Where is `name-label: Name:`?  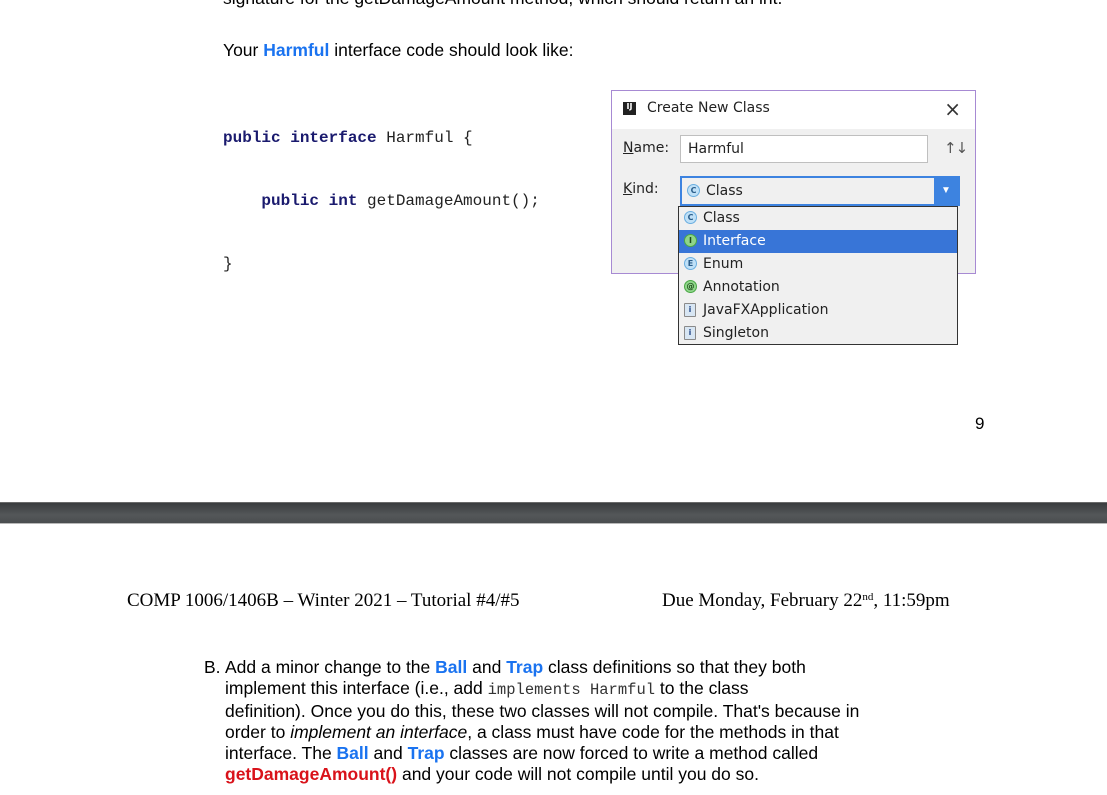 name-label: Name: is located at coordinates (646, 148).